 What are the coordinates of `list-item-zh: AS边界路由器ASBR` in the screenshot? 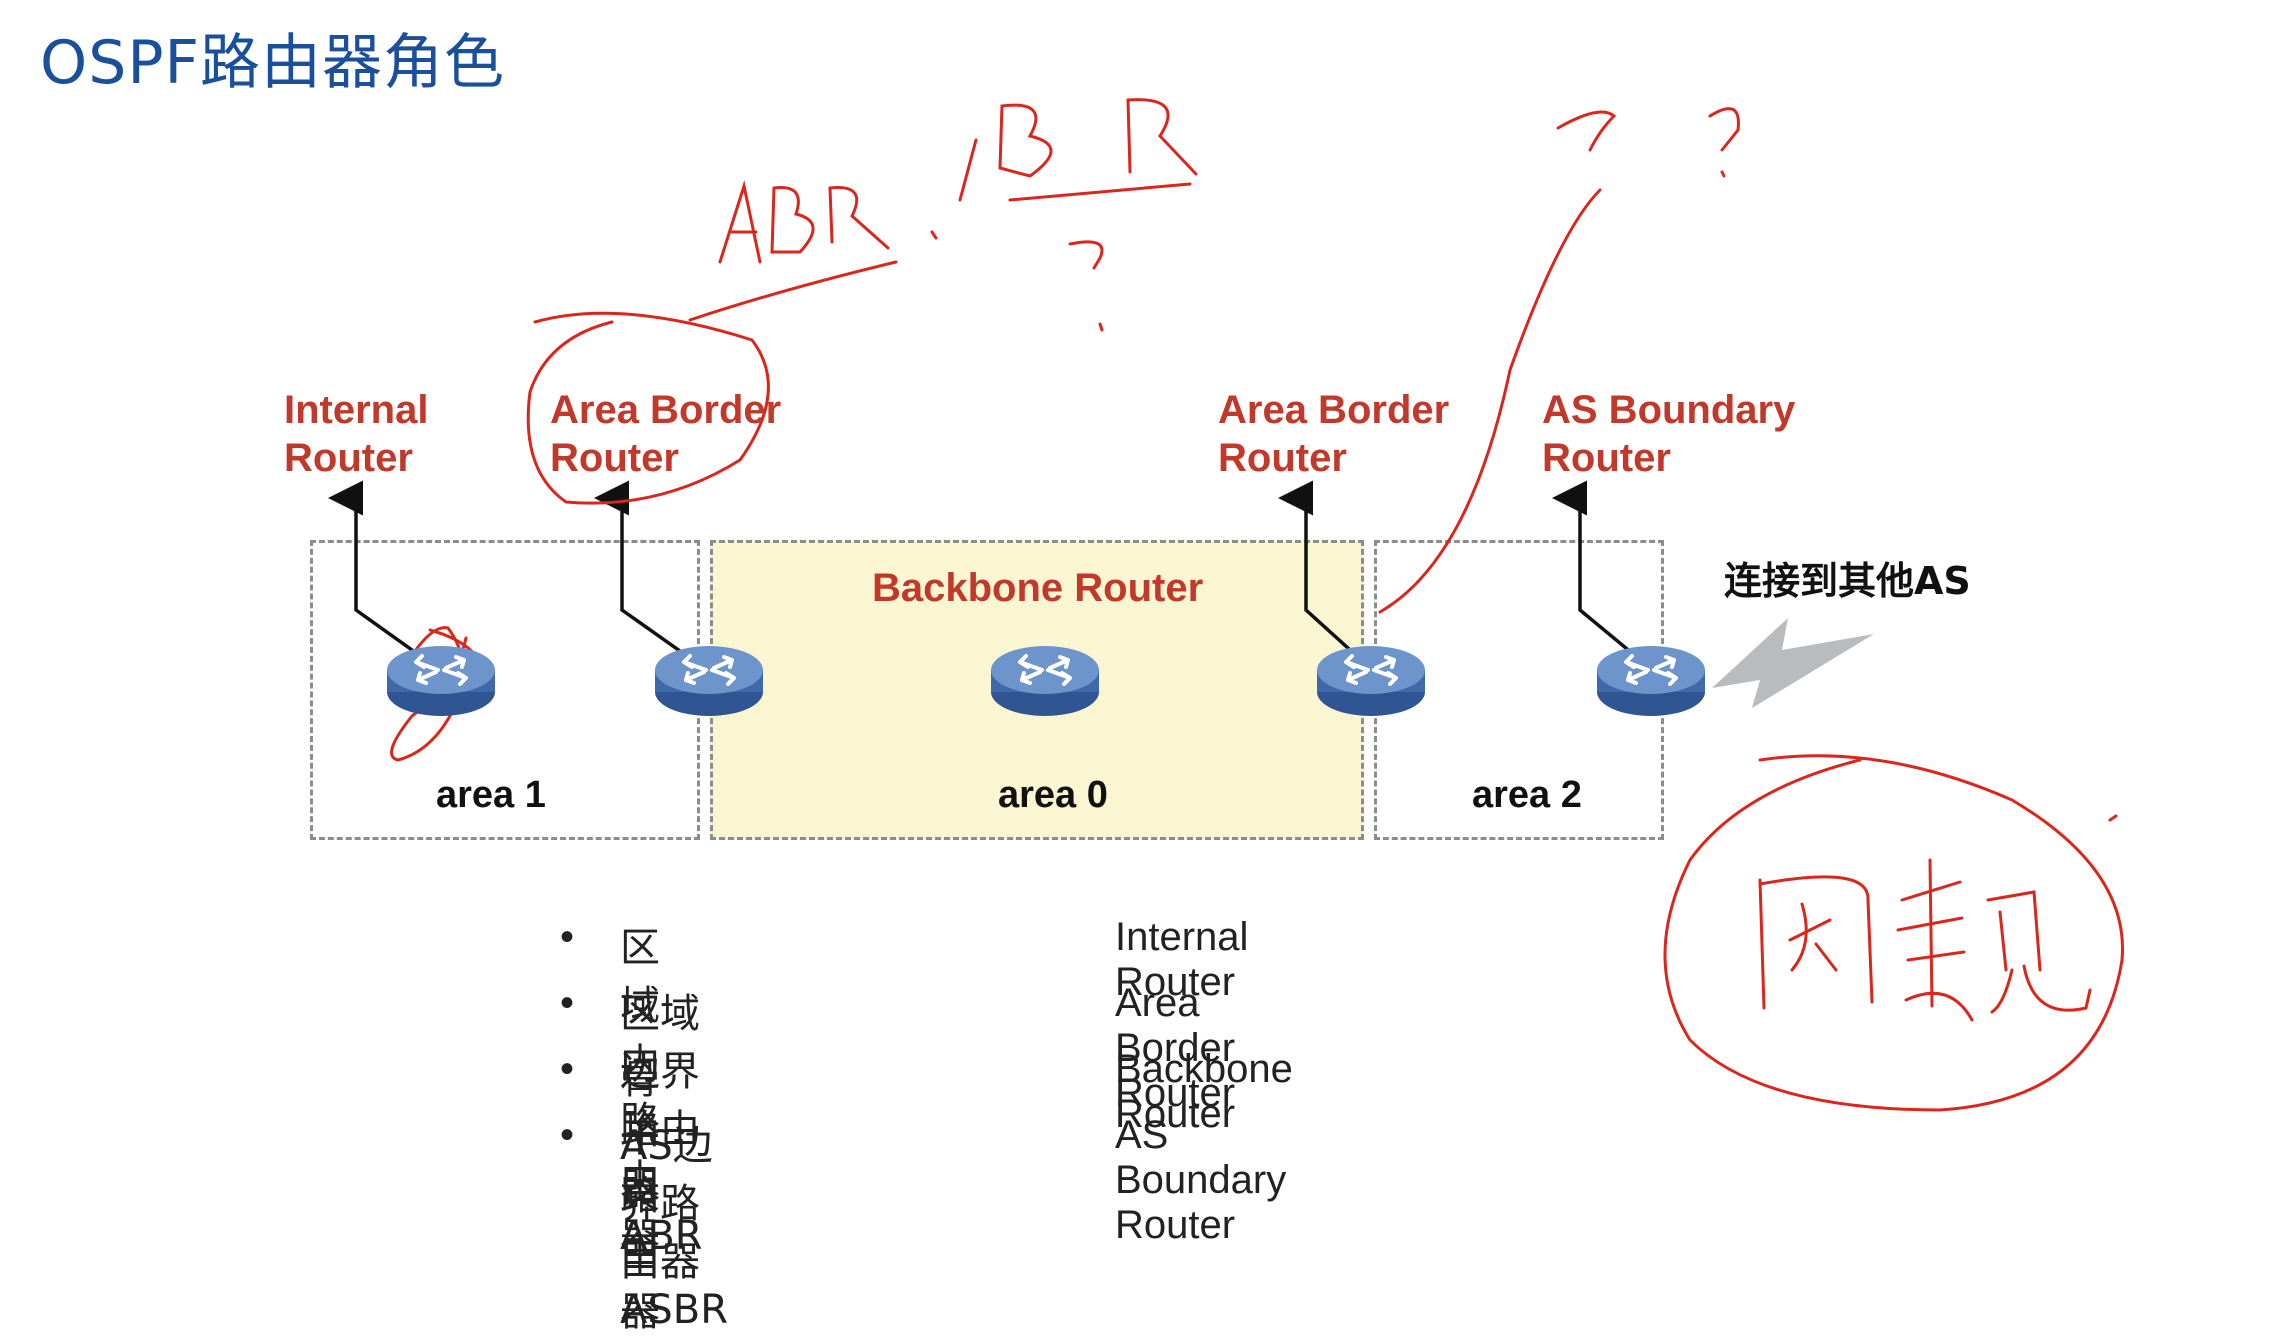 It's located at (674, 1228).